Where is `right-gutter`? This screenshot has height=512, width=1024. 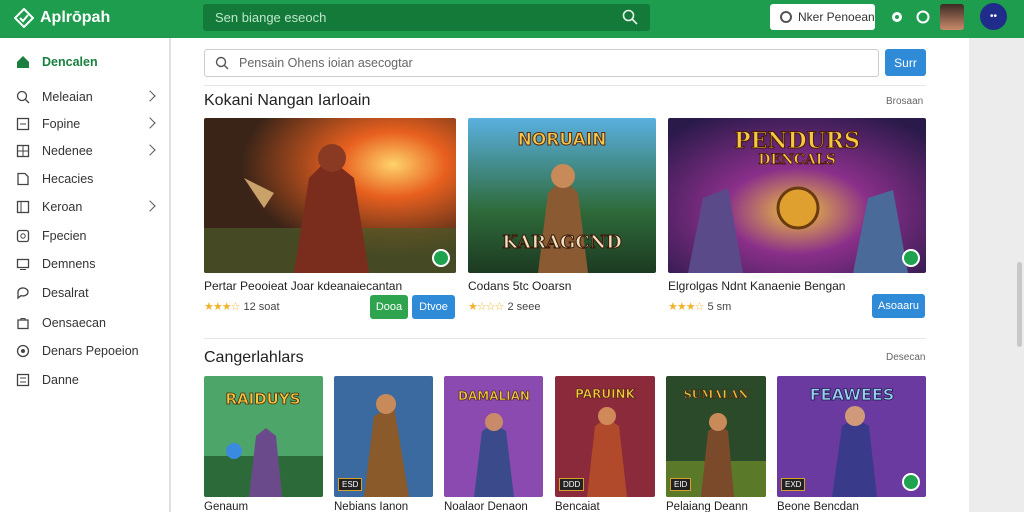 right-gutter is located at coordinates (996, 275).